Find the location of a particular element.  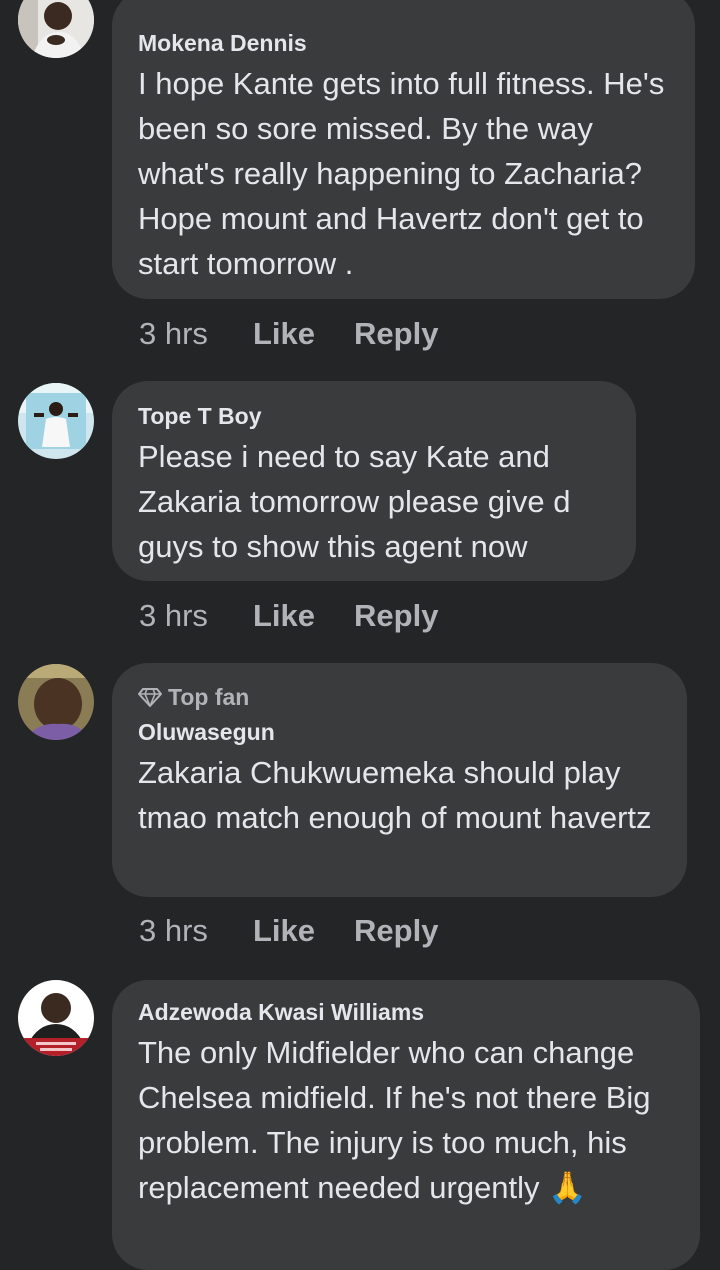

comment-author: Oluwasegun is located at coordinates (399, 732).